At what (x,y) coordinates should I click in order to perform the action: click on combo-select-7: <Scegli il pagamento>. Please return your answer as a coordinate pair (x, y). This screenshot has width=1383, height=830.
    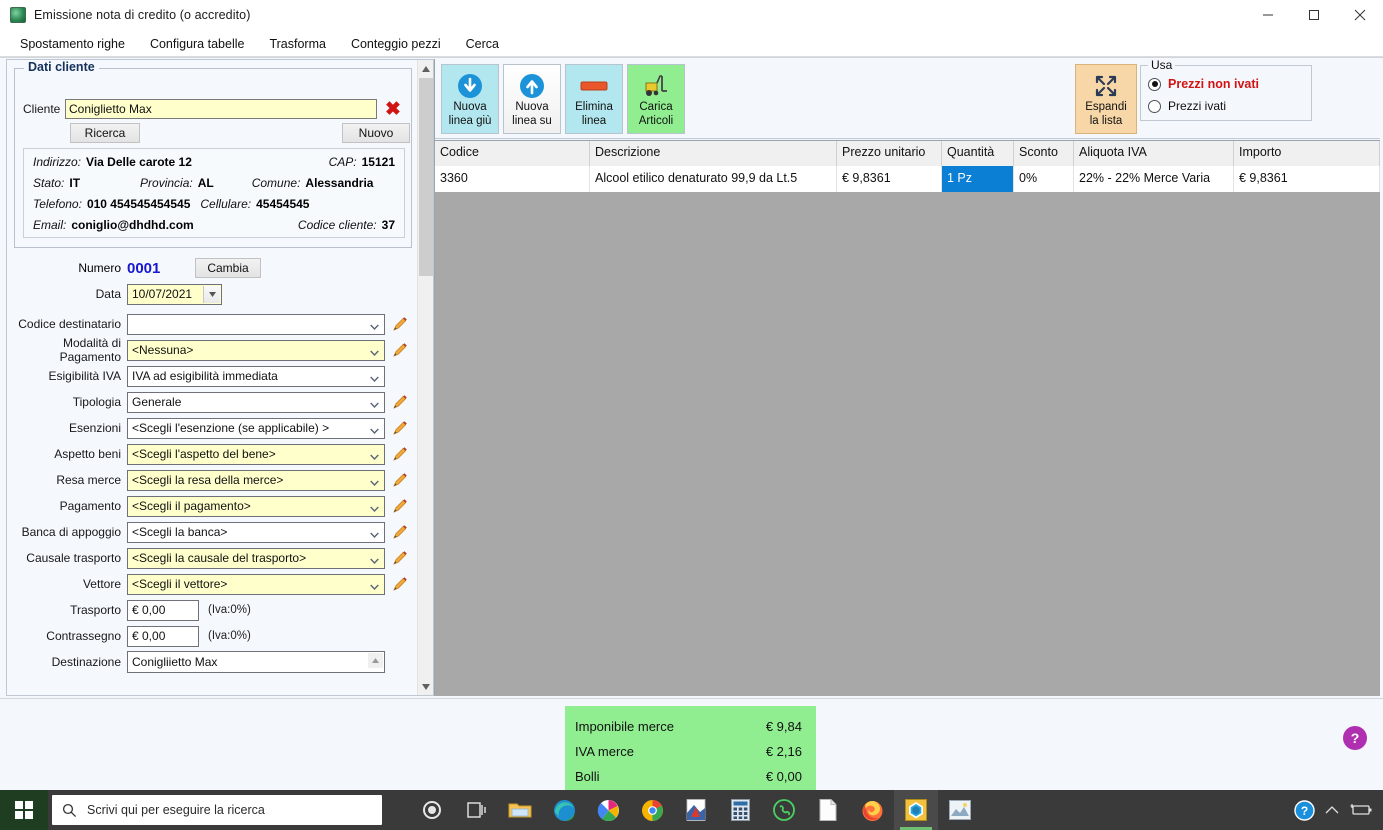
    Looking at the image, I should click on (256, 506).